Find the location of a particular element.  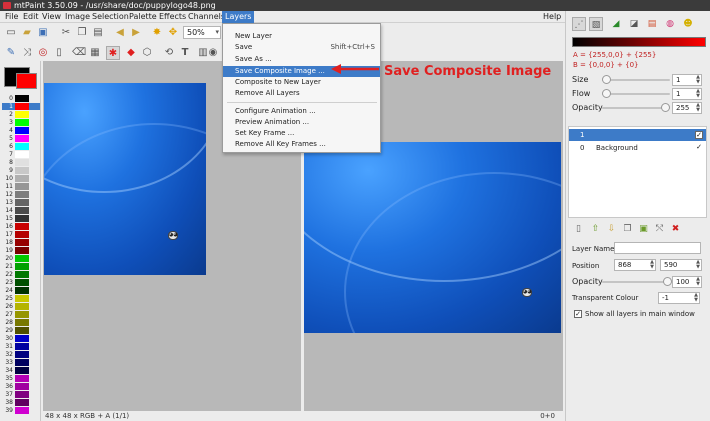

delete-layer-icon: ✖ is located at coordinates (675, 229).